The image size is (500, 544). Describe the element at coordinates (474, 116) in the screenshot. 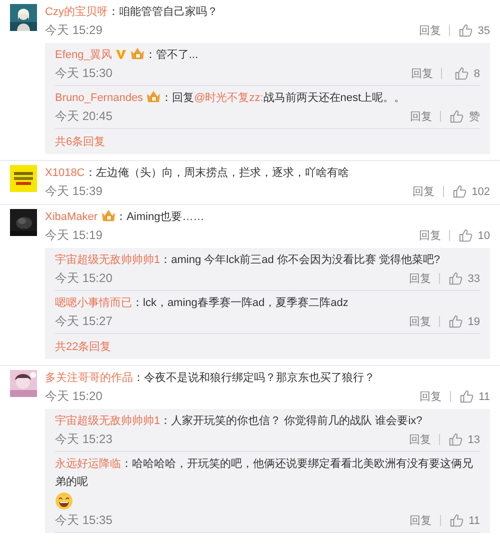

I see `like-count: 赞` at that location.